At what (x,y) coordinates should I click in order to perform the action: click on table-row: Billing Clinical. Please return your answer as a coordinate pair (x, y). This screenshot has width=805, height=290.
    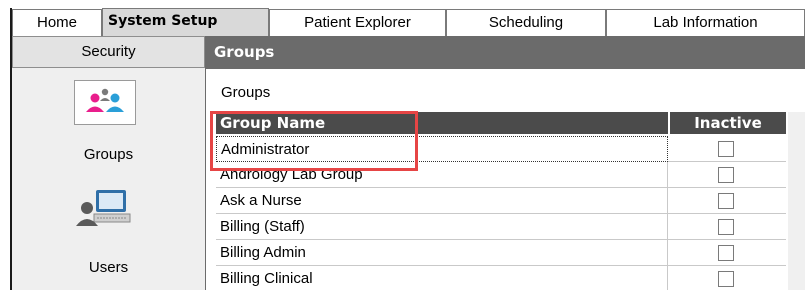
    Looking at the image, I should click on (501, 278).